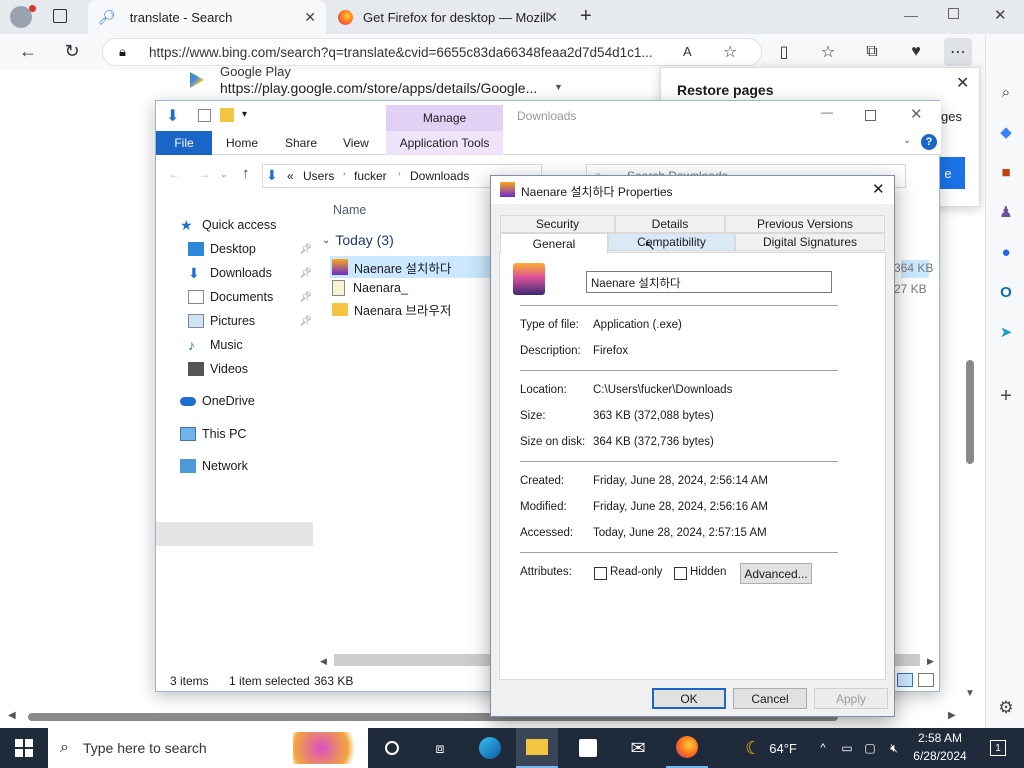 This screenshot has width=1024, height=768. What do you see at coordinates (940, 738) in the screenshot?
I see `clock-time: 2:58 AM` at bounding box center [940, 738].